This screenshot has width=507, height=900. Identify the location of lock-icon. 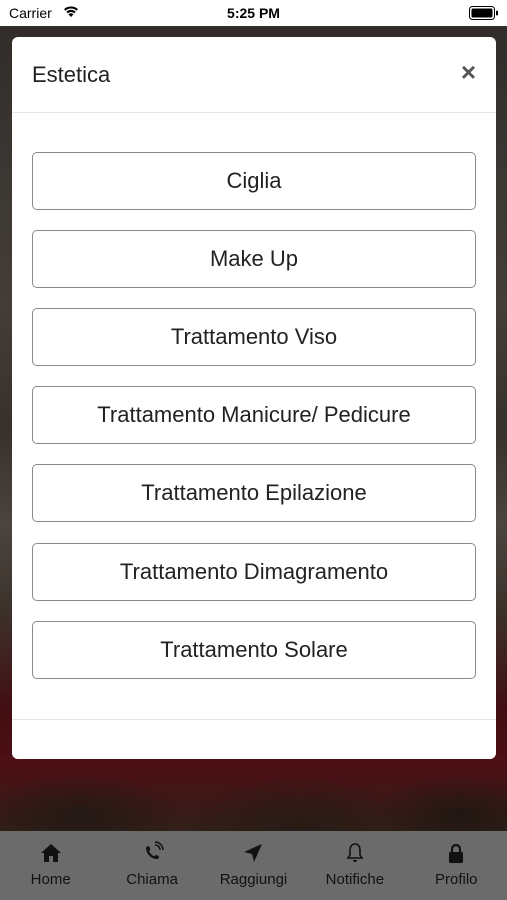
(456, 853).